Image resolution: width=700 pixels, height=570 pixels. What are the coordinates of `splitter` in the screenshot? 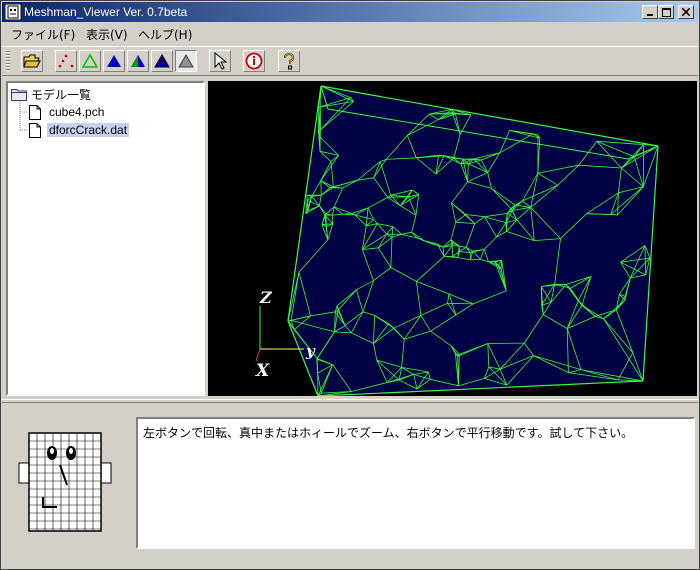 It's located at (350, 401).